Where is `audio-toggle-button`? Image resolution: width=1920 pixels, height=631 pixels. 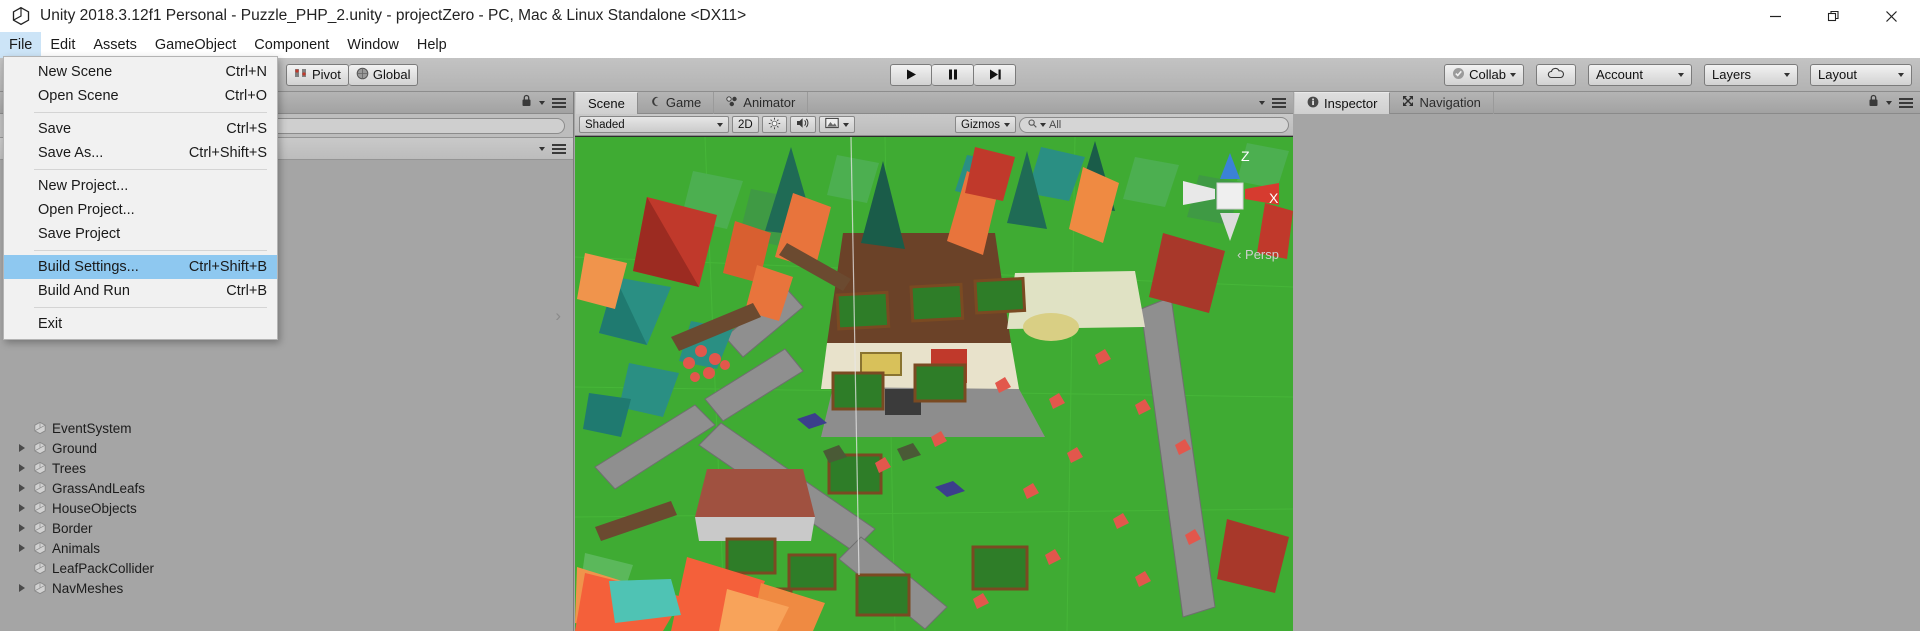
audio-toggle-button is located at coordinates (802, 124).